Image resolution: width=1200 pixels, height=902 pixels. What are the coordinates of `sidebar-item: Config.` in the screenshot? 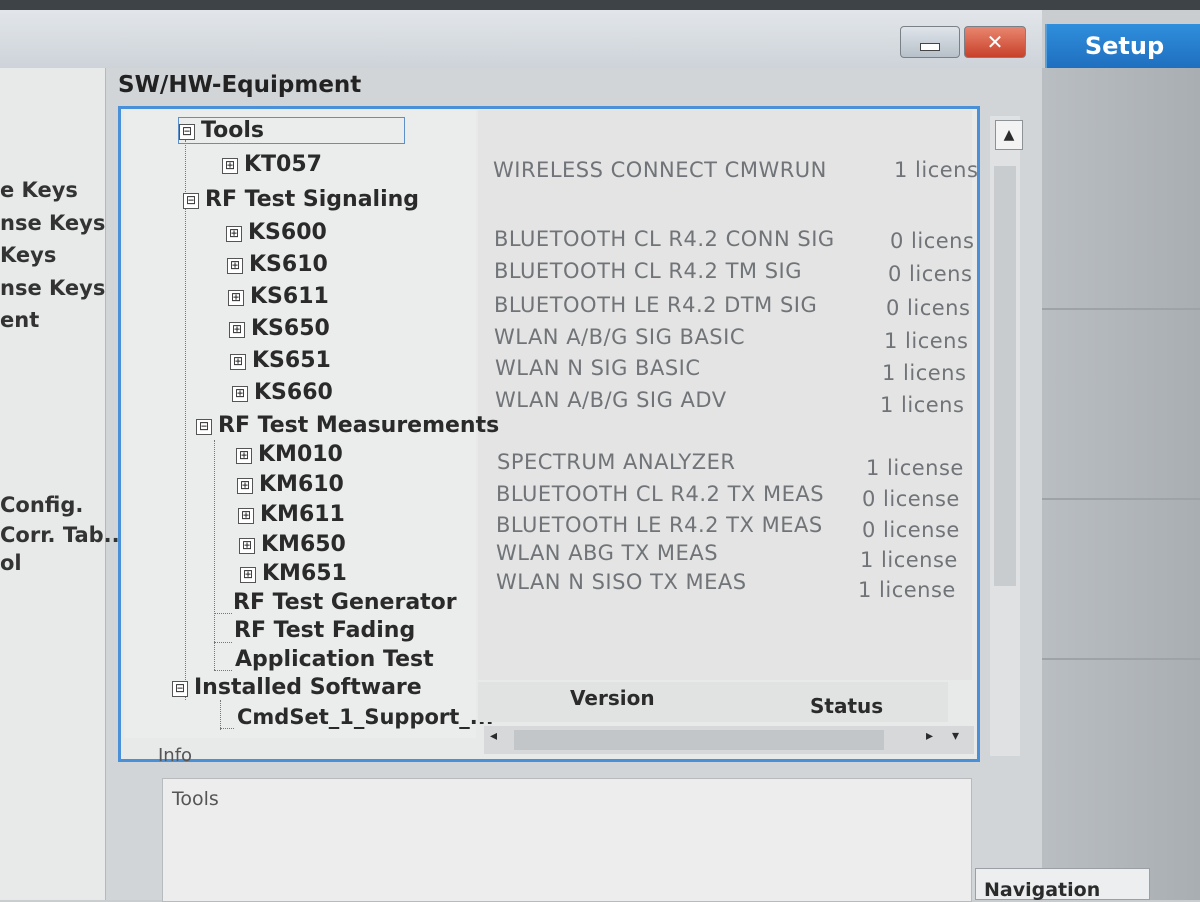 It's located at (41, 505).